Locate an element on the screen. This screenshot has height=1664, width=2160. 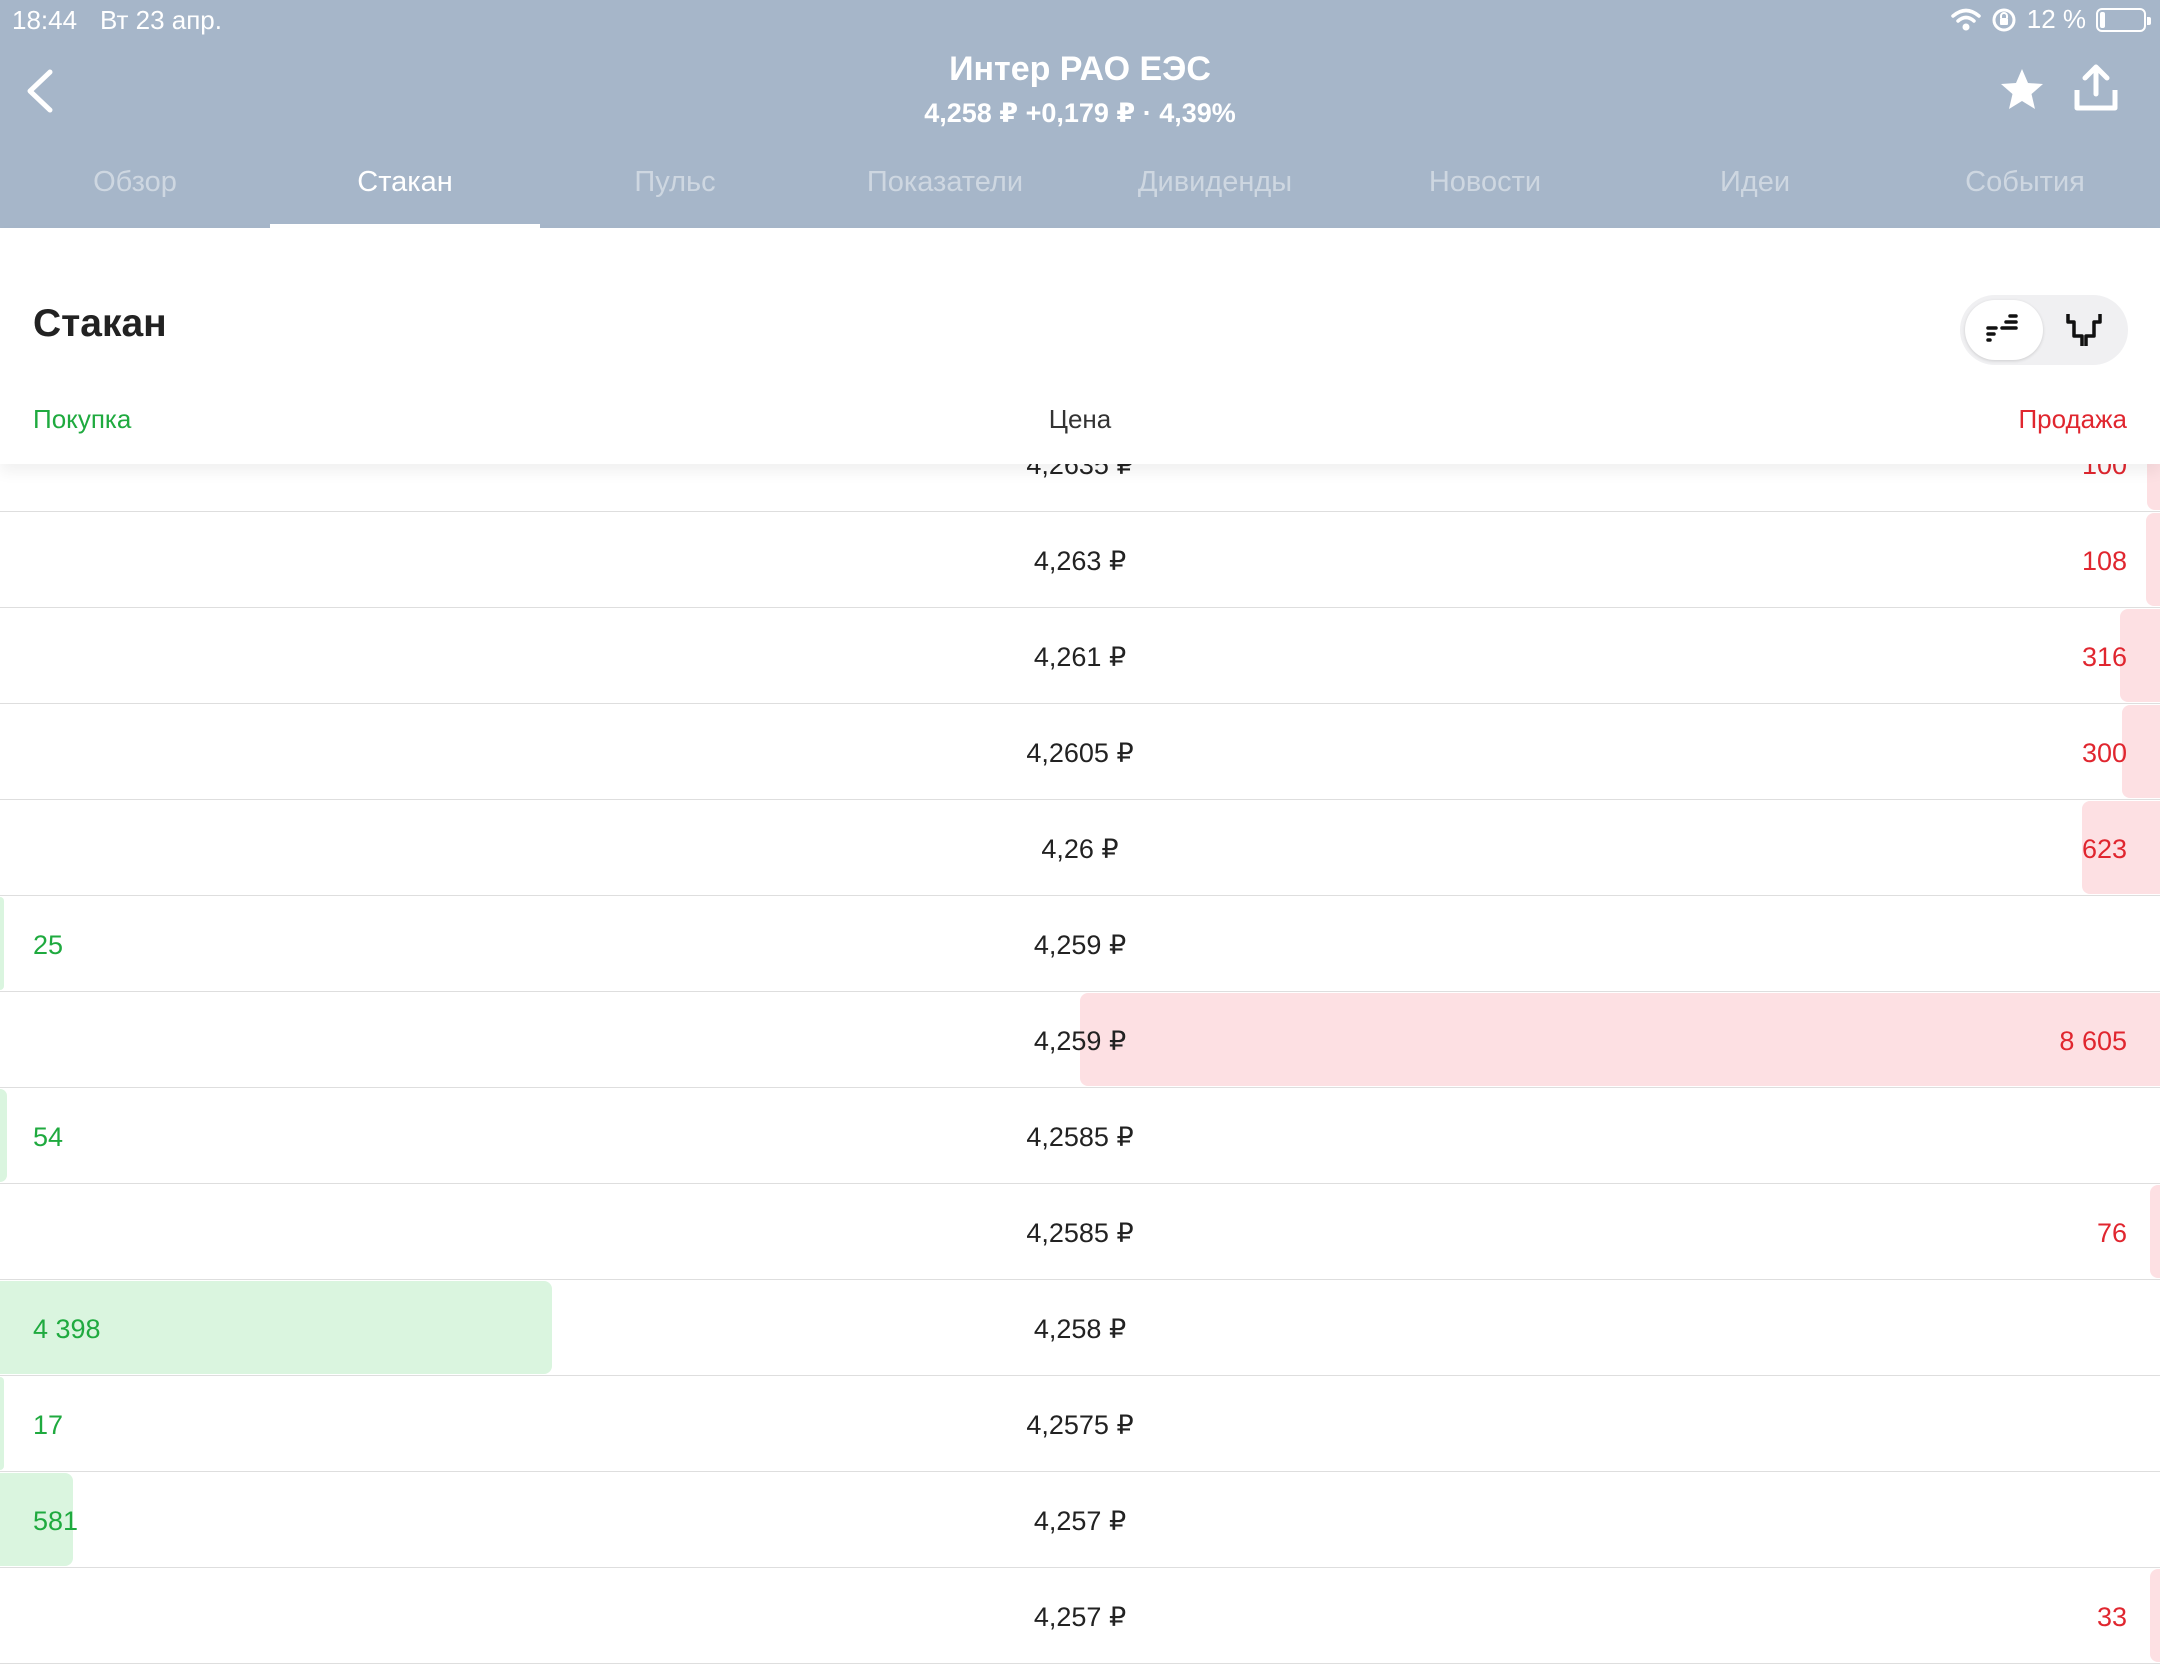
orderbook-header: Стакан Покупка Цена Продажа is located at coordinates (1080, 346).